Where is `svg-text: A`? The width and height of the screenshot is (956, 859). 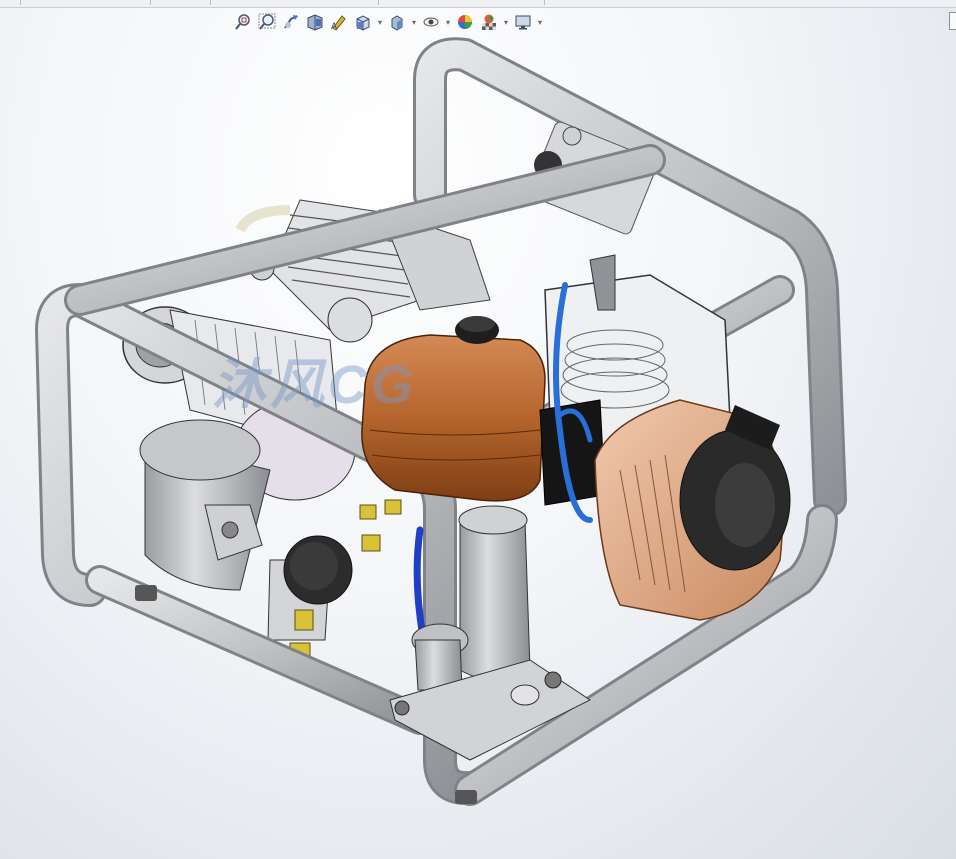 svg-text: A is located at coordinates (334, 26).